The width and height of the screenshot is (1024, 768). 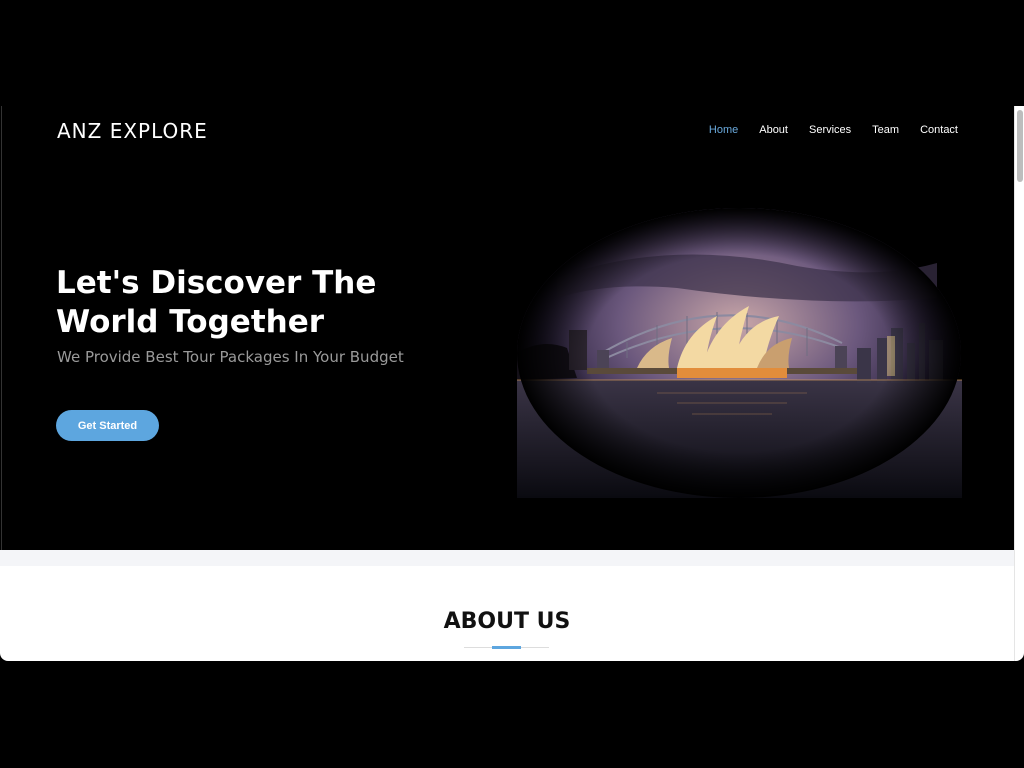 What do you see at coordinates (507, 621) in the screenshot?
I see `about-title: ABOUT US` at bounding box center [507, 621].